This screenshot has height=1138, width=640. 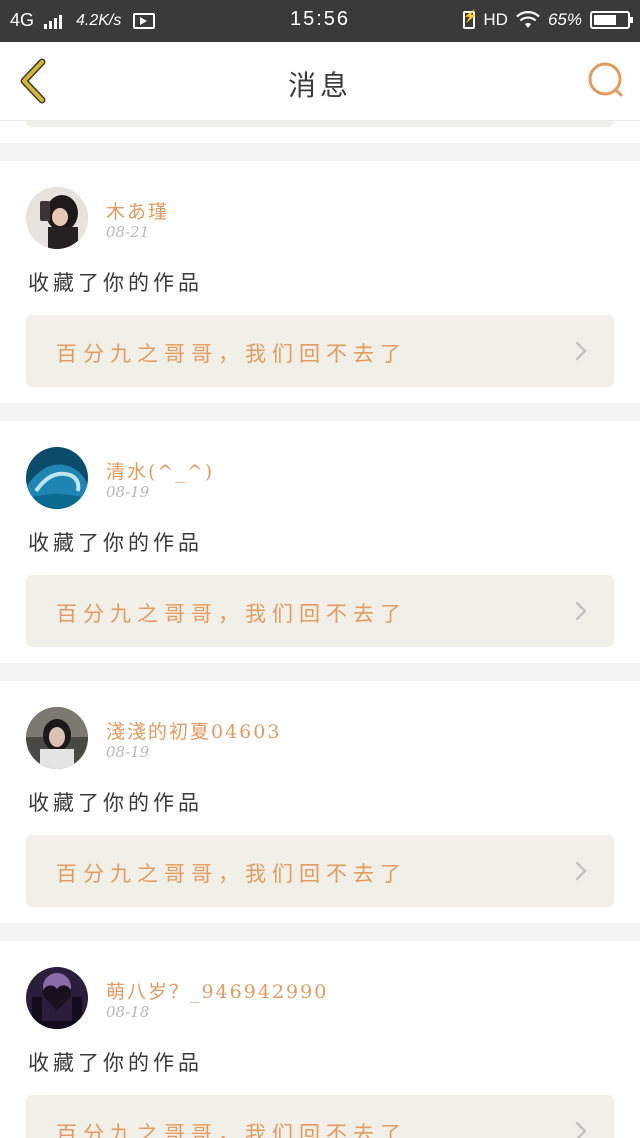 I want to click on battery-icon, so click(x=611, y=20).